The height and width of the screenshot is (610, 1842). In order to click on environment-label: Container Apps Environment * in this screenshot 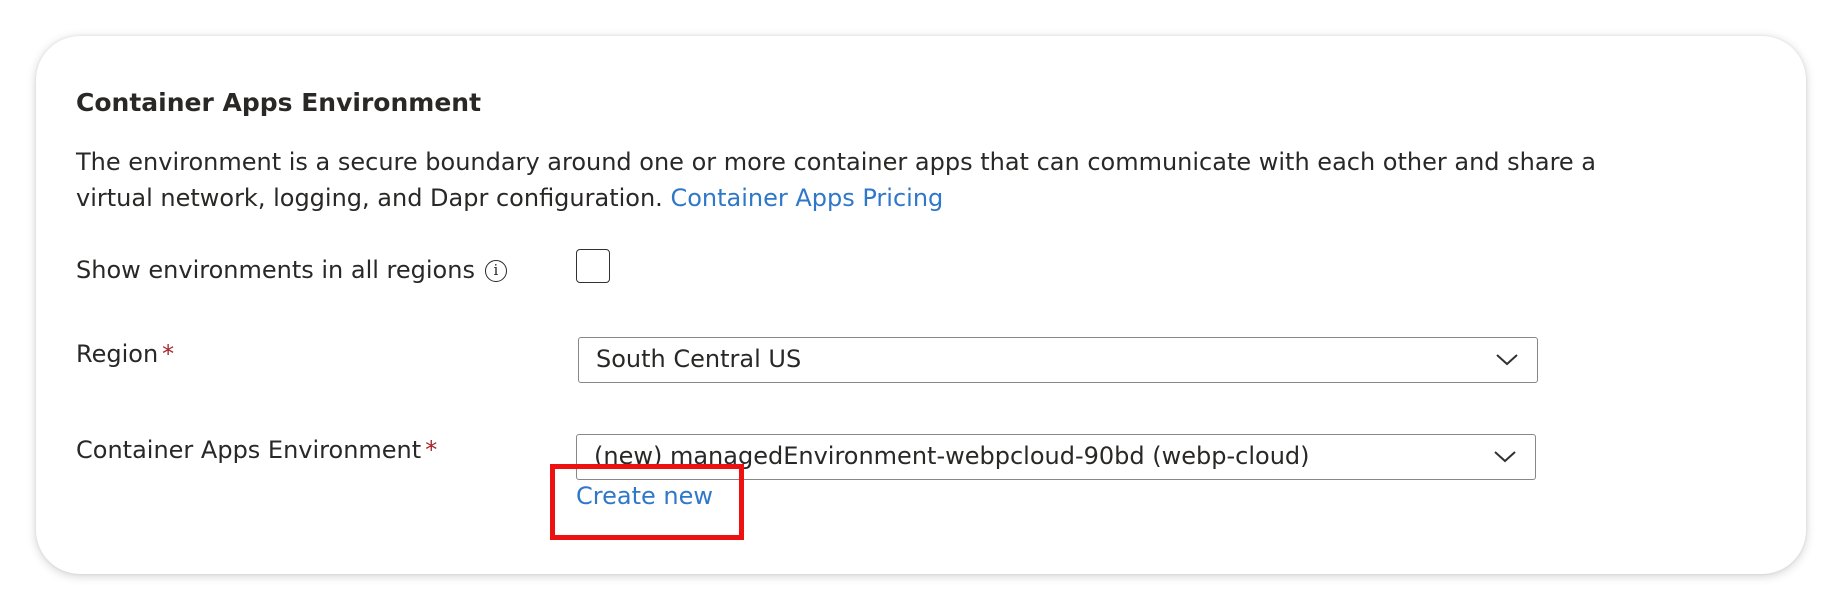, I will do `click(256, 450)`.